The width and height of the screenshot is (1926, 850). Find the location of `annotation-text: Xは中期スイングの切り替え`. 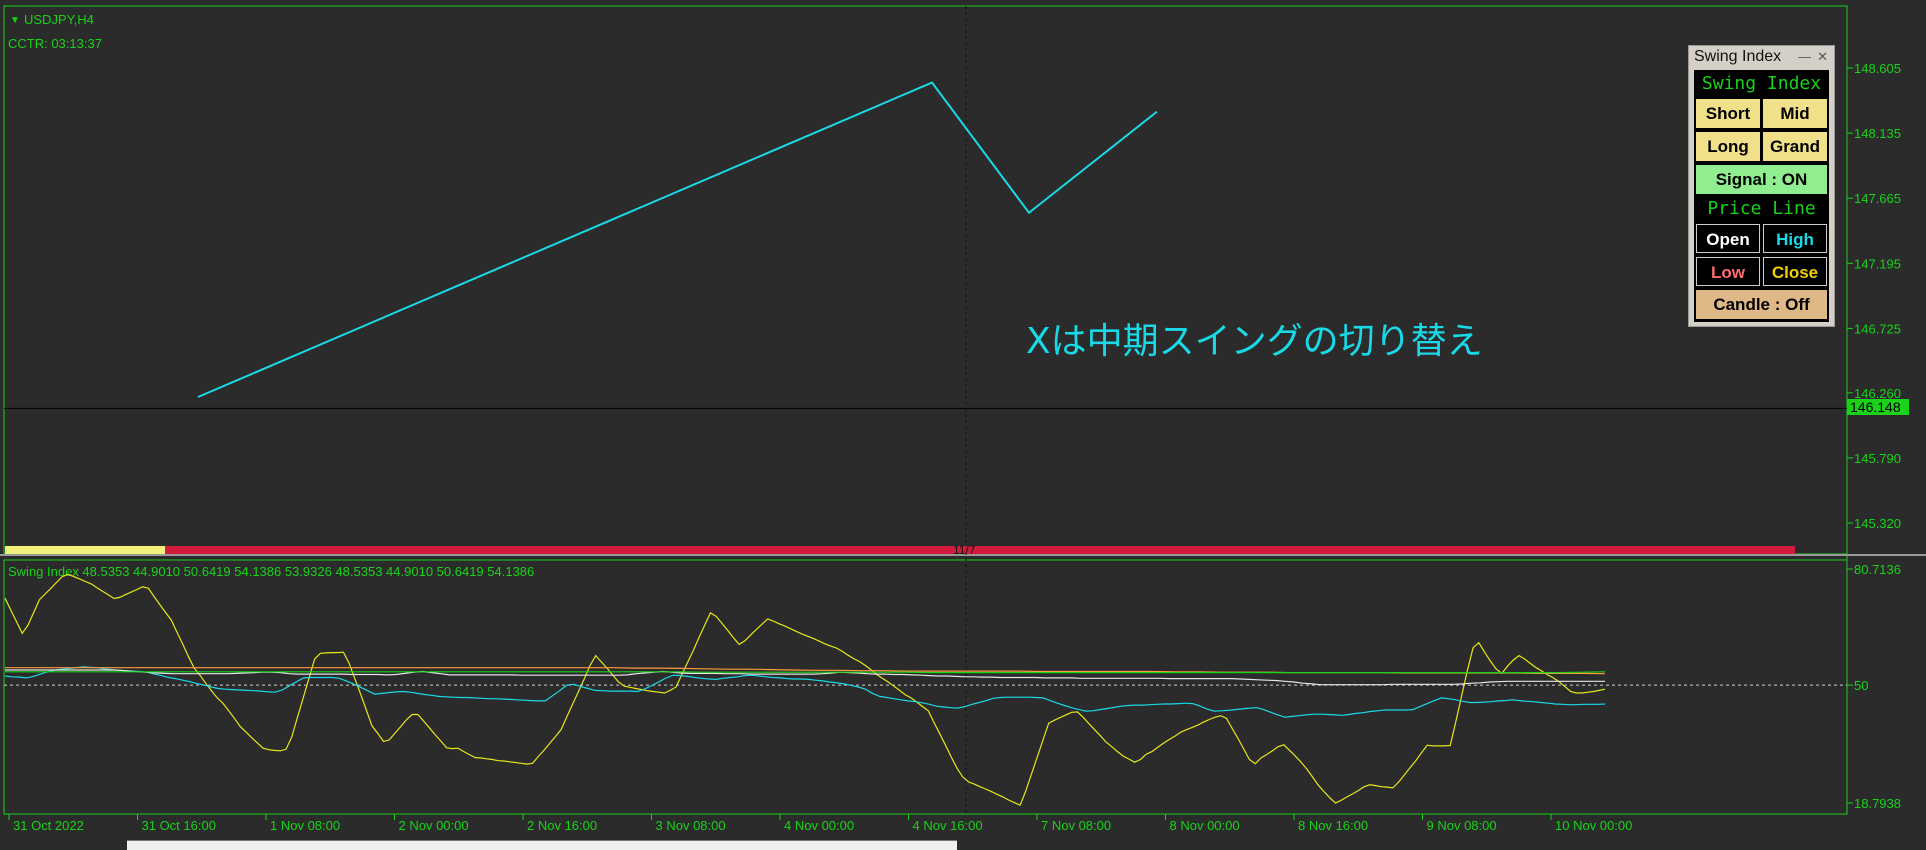

annotation-text: Xは中期スイングの切り替え is located at coordinates (1254, 341).